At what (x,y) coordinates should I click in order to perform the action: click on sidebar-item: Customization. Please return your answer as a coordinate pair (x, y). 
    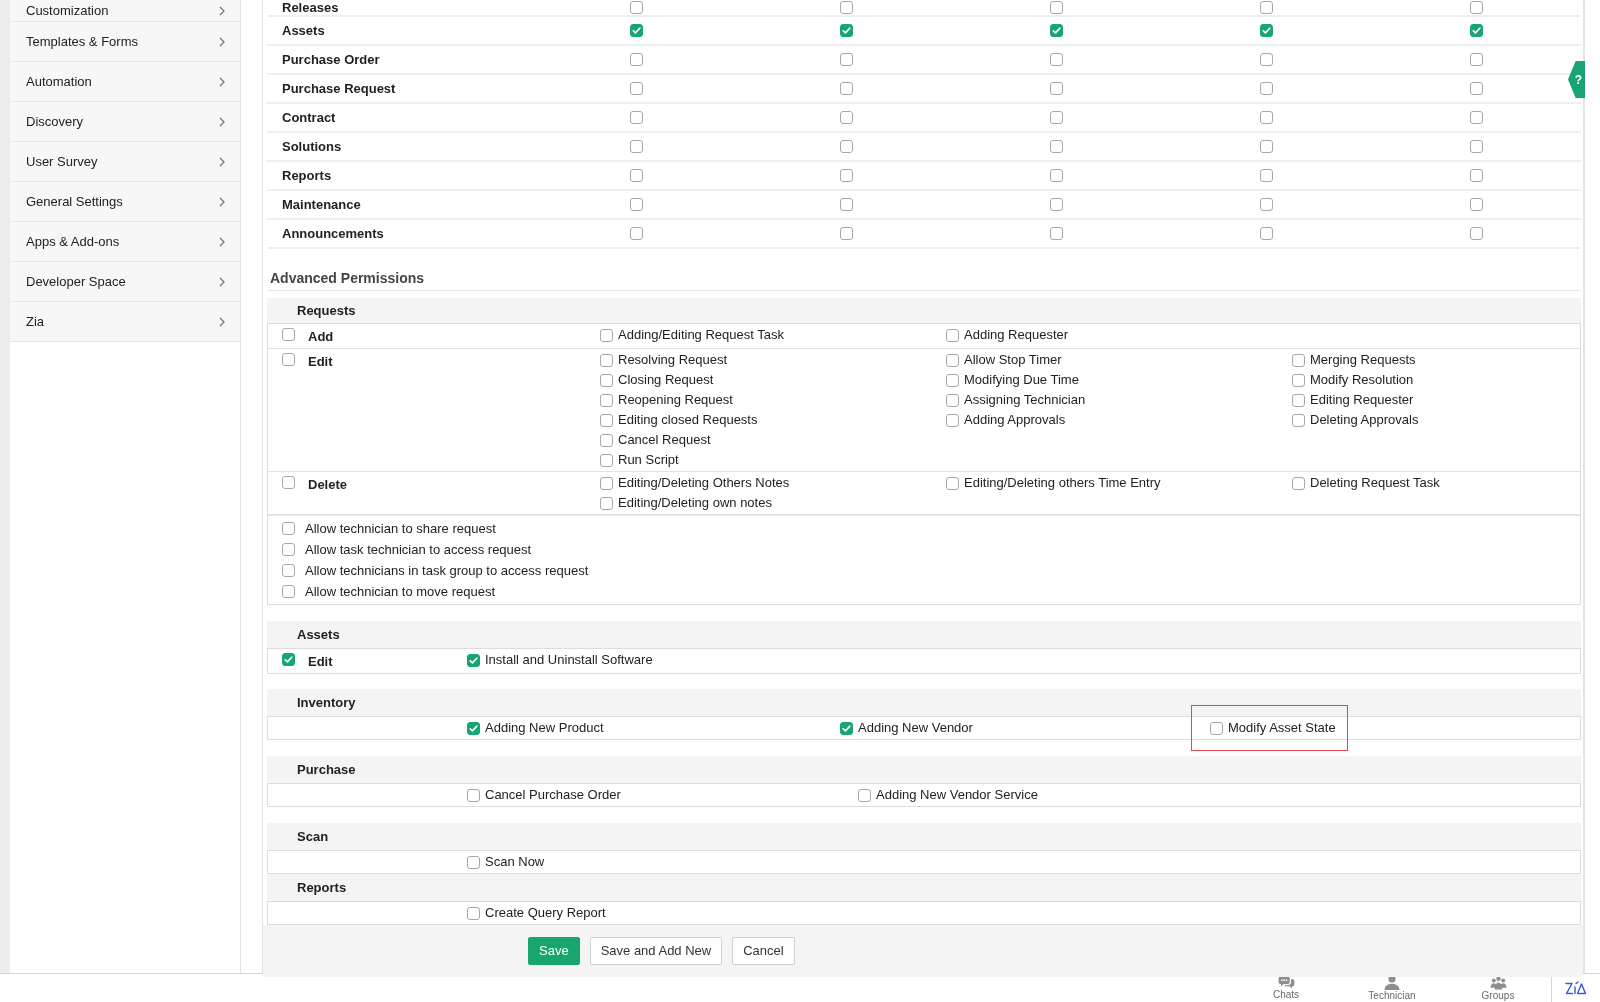
    Looking at the image, I should click on (125, 11).